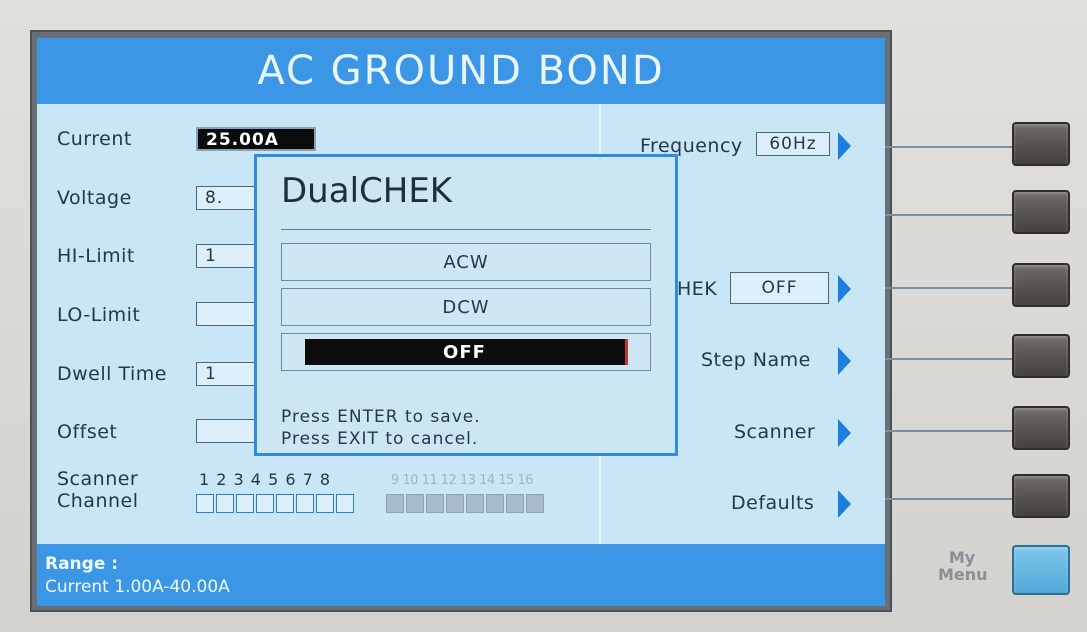 Image resolution: width=1087 pixels, height=632 pixels. Describe the element at coordinates (775, 432) in the screenshot. I see `scanner-softkey-label: Scanner` at that location.